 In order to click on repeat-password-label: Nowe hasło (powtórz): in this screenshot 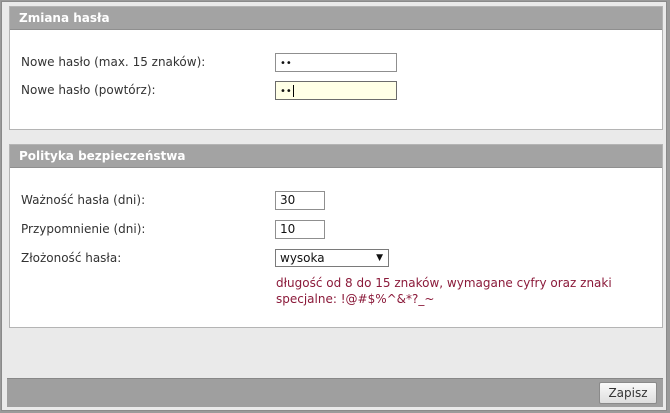, I will do `click(88, 90)`.